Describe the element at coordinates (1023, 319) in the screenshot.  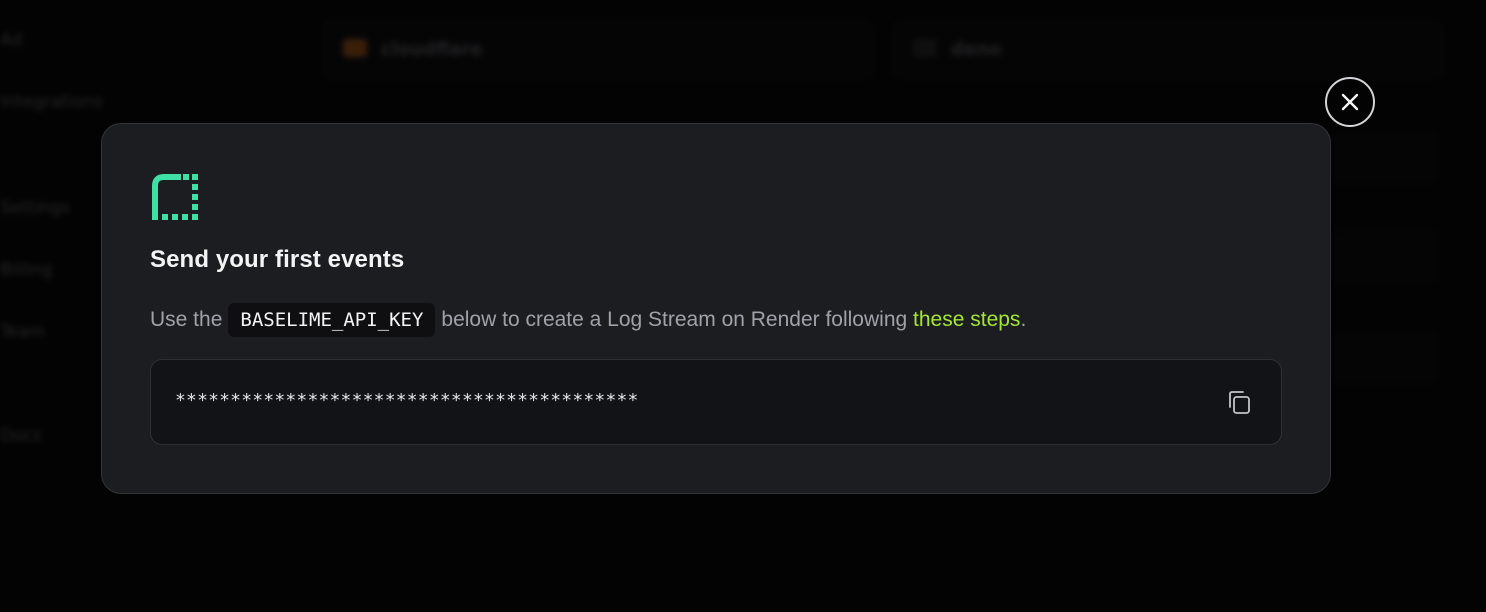
I see `description-suffix: .` at that location.